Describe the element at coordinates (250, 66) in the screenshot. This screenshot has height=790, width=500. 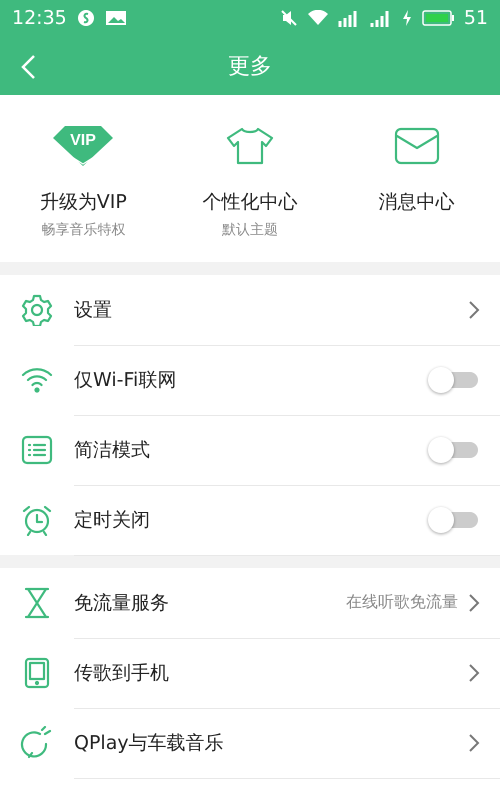
I see `page-title: 更多` at that location.